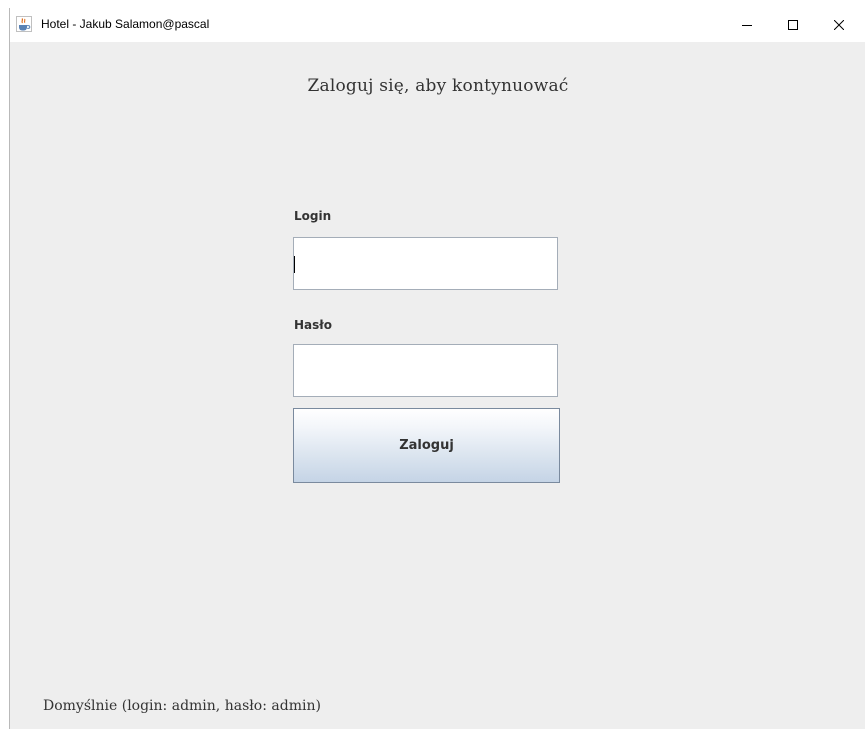 The image size is (865, 729). I want to click on minimize-icon, so click(747, 24).